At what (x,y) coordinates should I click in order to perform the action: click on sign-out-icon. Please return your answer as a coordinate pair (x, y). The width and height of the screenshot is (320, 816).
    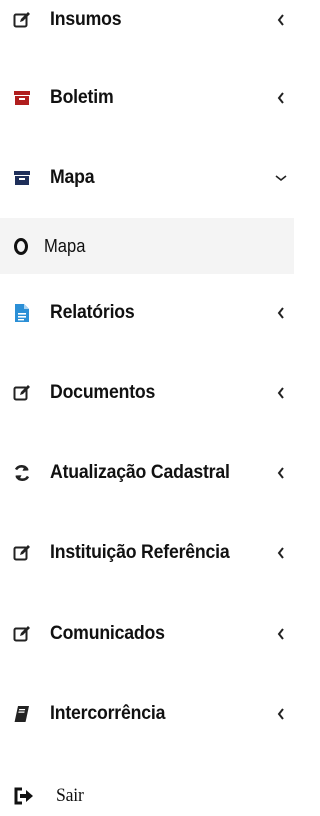
    Looking at the image, I should click on (24, 796).